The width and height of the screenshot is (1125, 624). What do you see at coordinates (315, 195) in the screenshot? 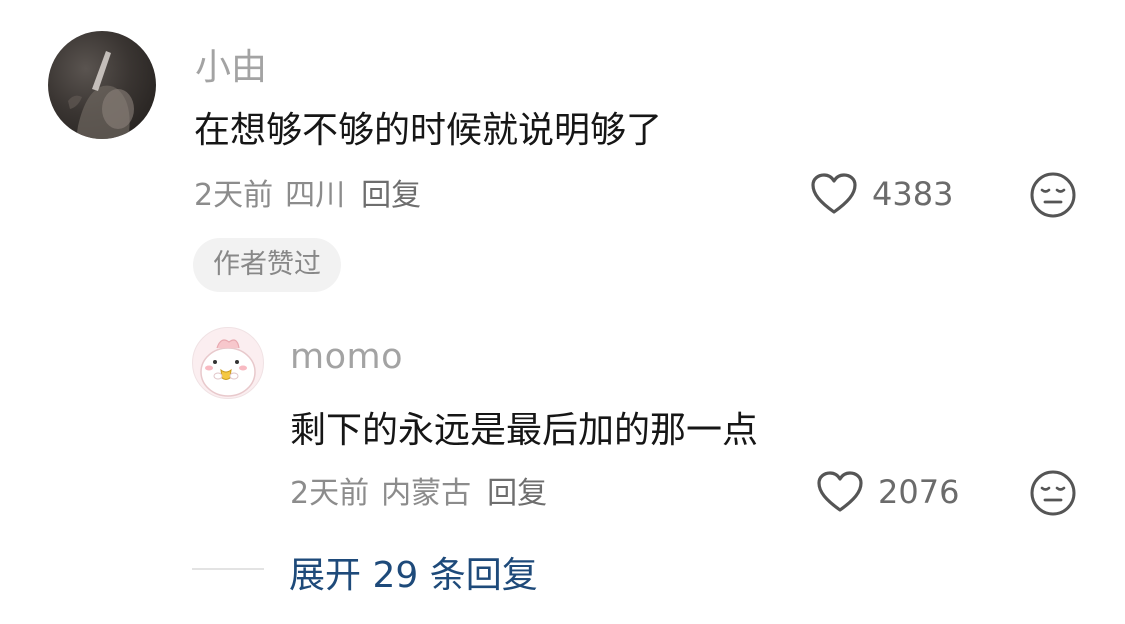
I see `comment-location: 四川` at bounding box center [315, 195].